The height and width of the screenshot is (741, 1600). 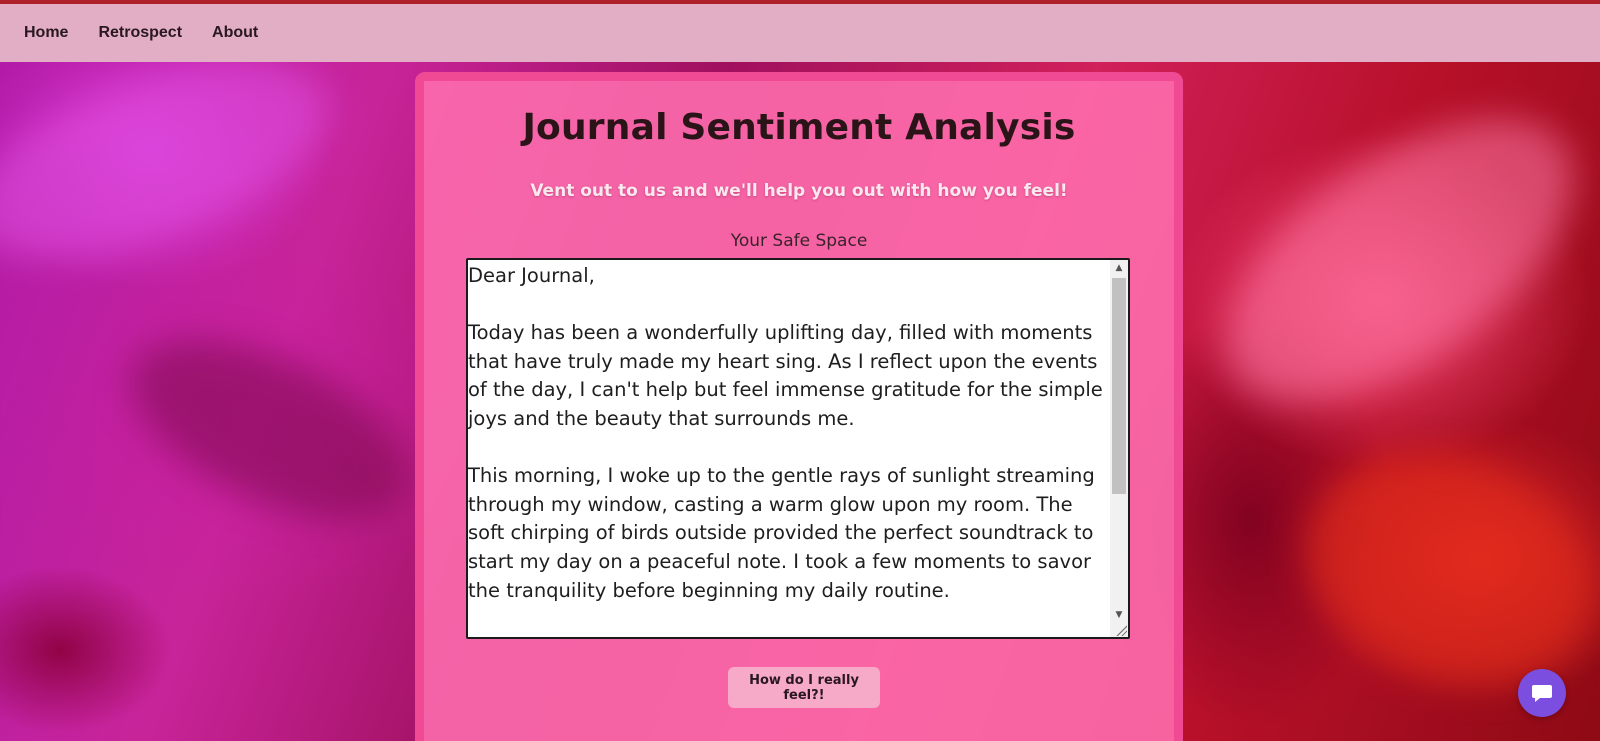 What do you see at coordinates (46, 33) in the screenshot?
I see `nav-link-home: Home` at bounding box center [46, 33].